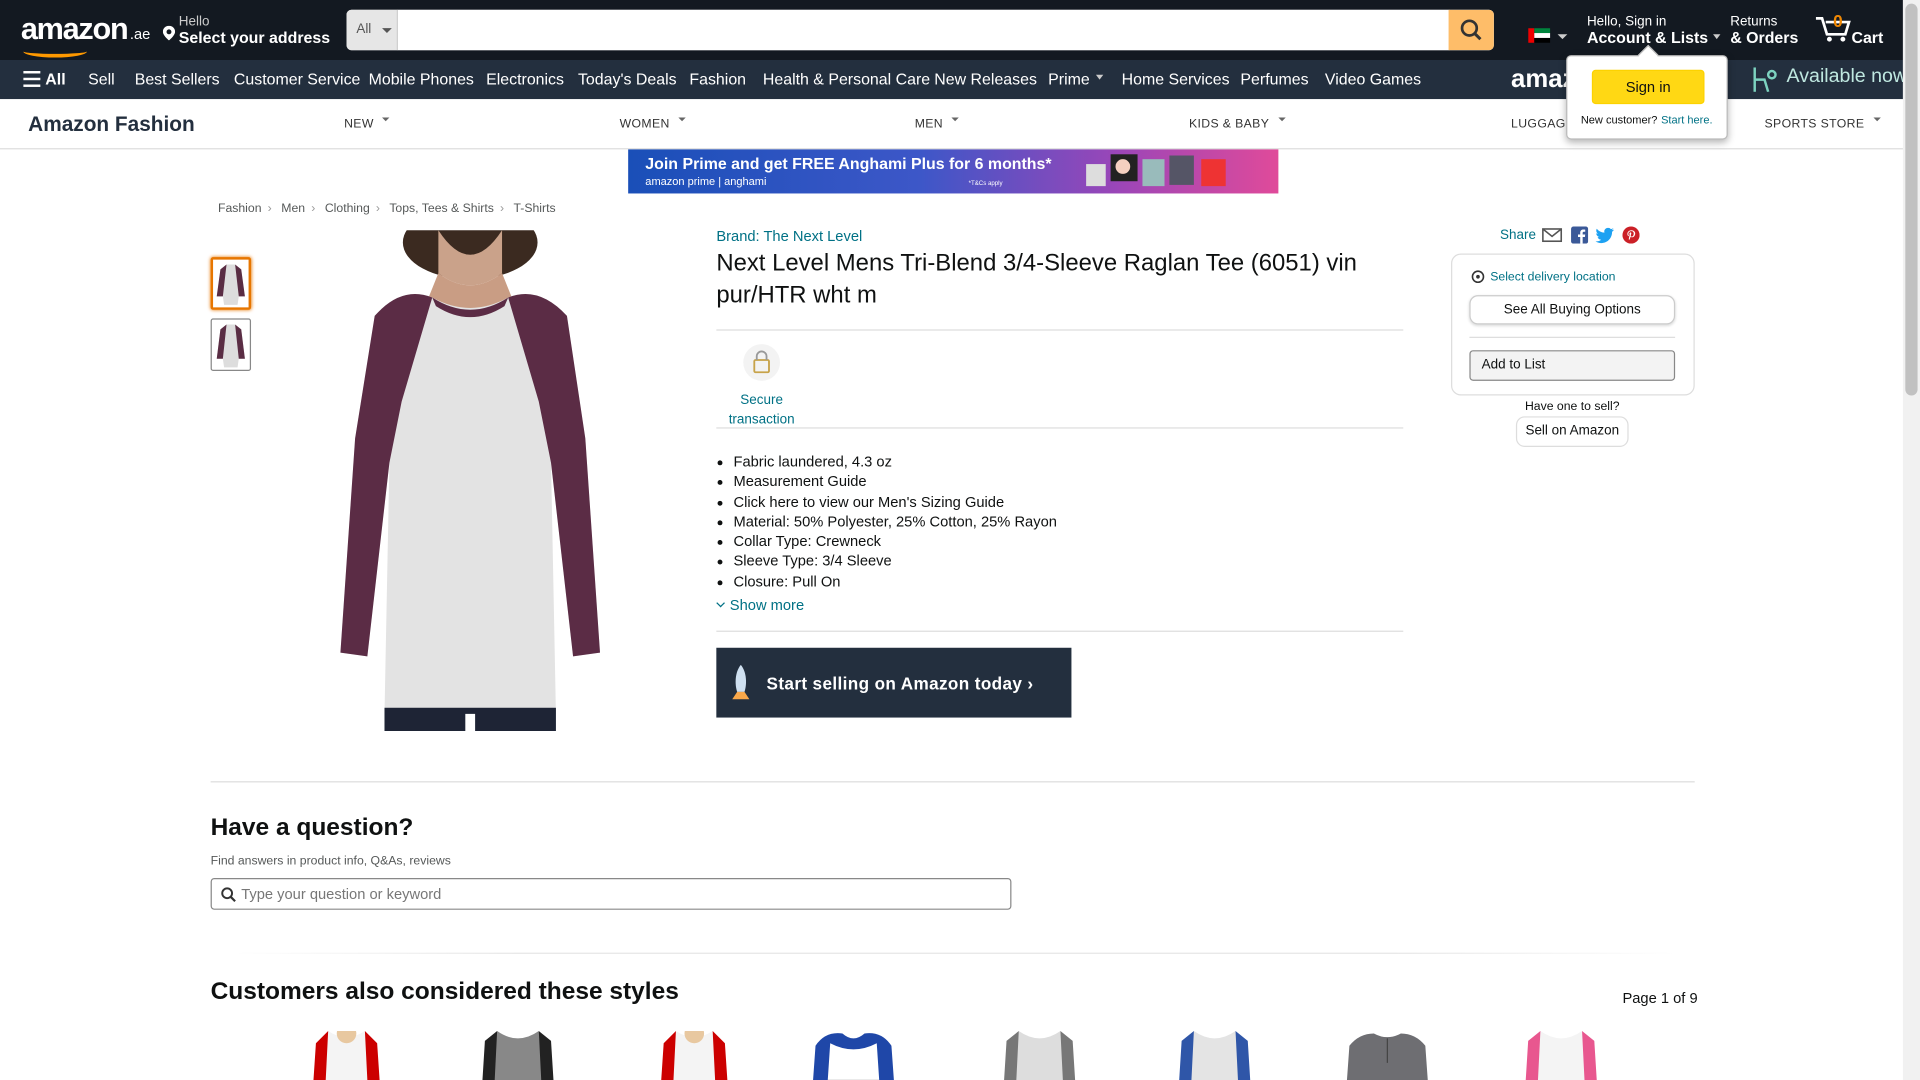 The height and width of the screenshot is (1080, 1920). Describe the element at coordinates (1572, 431) in the screenshot. I see `sell-on-amazon-button: Sell on Amazon` at that location.